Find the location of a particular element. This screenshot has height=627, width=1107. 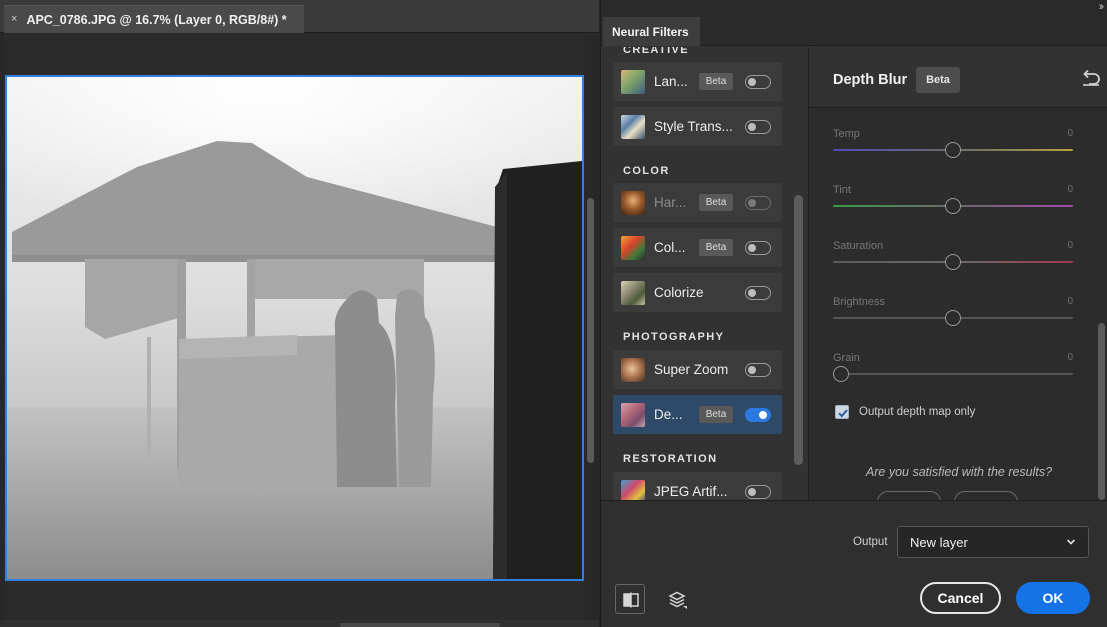

panel-top-strip: ›› is located at coordinates (854, 8).